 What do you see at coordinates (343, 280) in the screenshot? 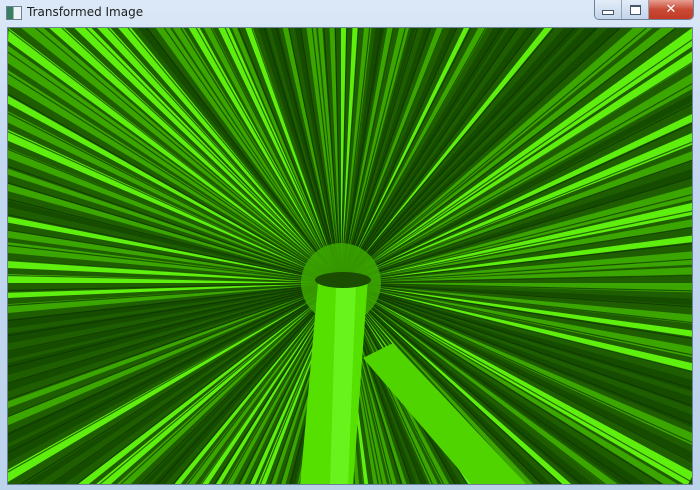
I see `stem-collar` at bounding box center [343, 280].